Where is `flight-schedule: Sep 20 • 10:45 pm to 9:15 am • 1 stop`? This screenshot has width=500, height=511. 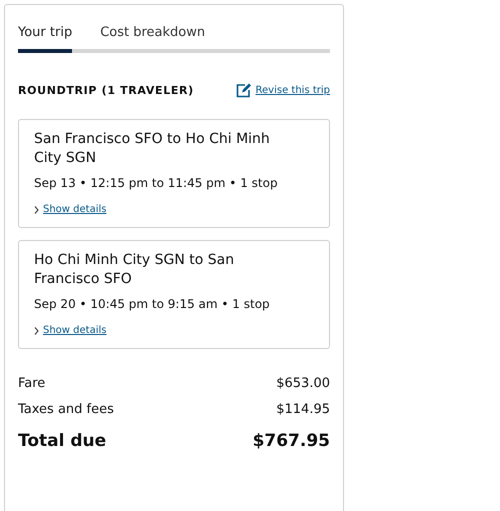
flight-schedule: Sep 20 • 10:45 pm to 9:15 am • 1 stop is located at coordinates (152, 304).